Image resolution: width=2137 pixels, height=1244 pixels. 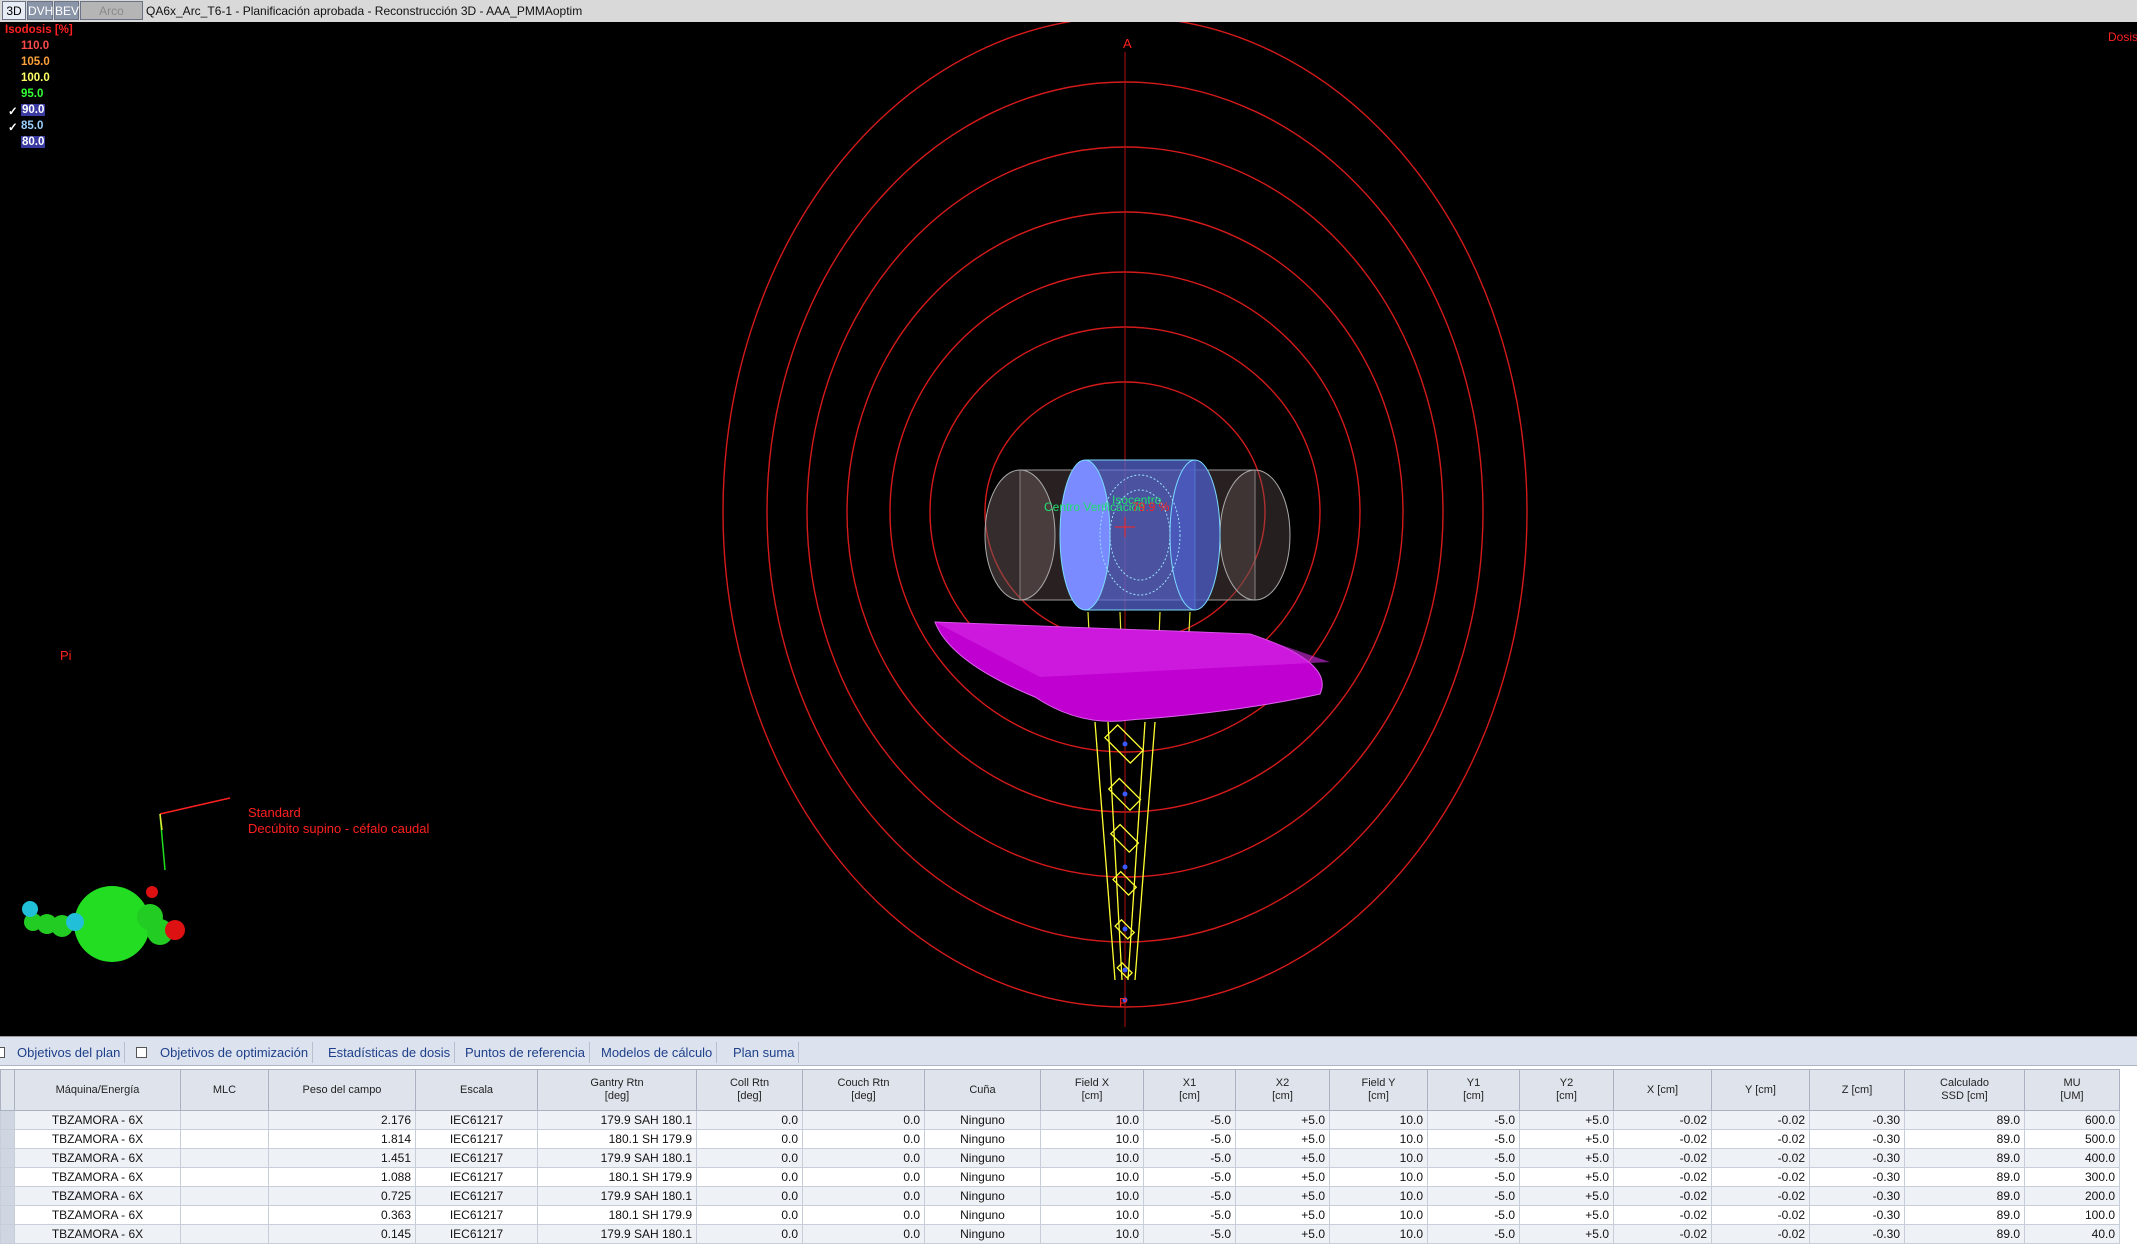 What do you see at coordinates (97, 1090) in the screenshot?
I see `column-header: Máquina/Energía` at bounding box center [97, 1090].